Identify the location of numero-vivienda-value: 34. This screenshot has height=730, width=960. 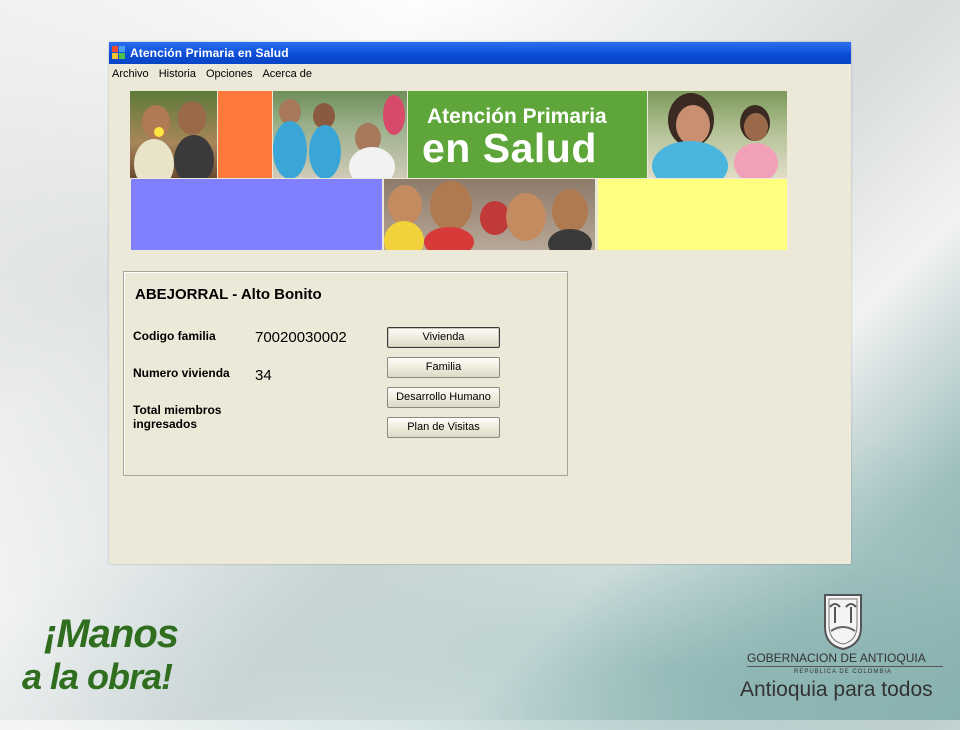
(263, 375).